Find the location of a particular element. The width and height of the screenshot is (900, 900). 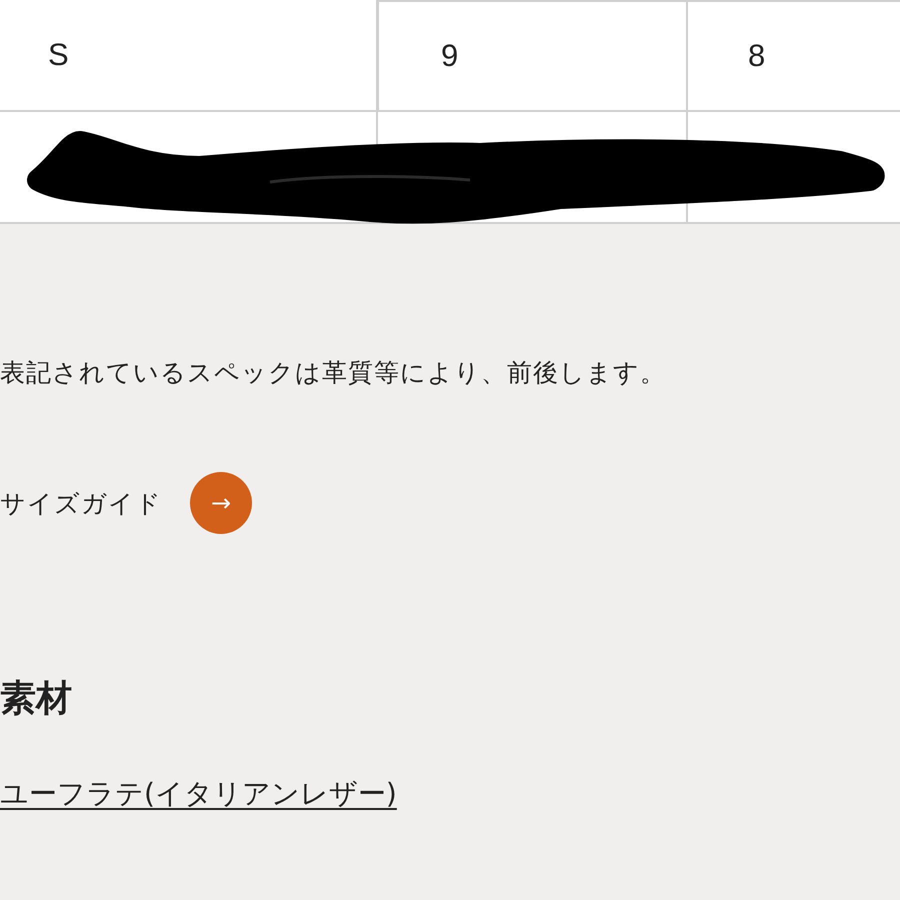

arrow-button: → is located at coordinates (221, 503).